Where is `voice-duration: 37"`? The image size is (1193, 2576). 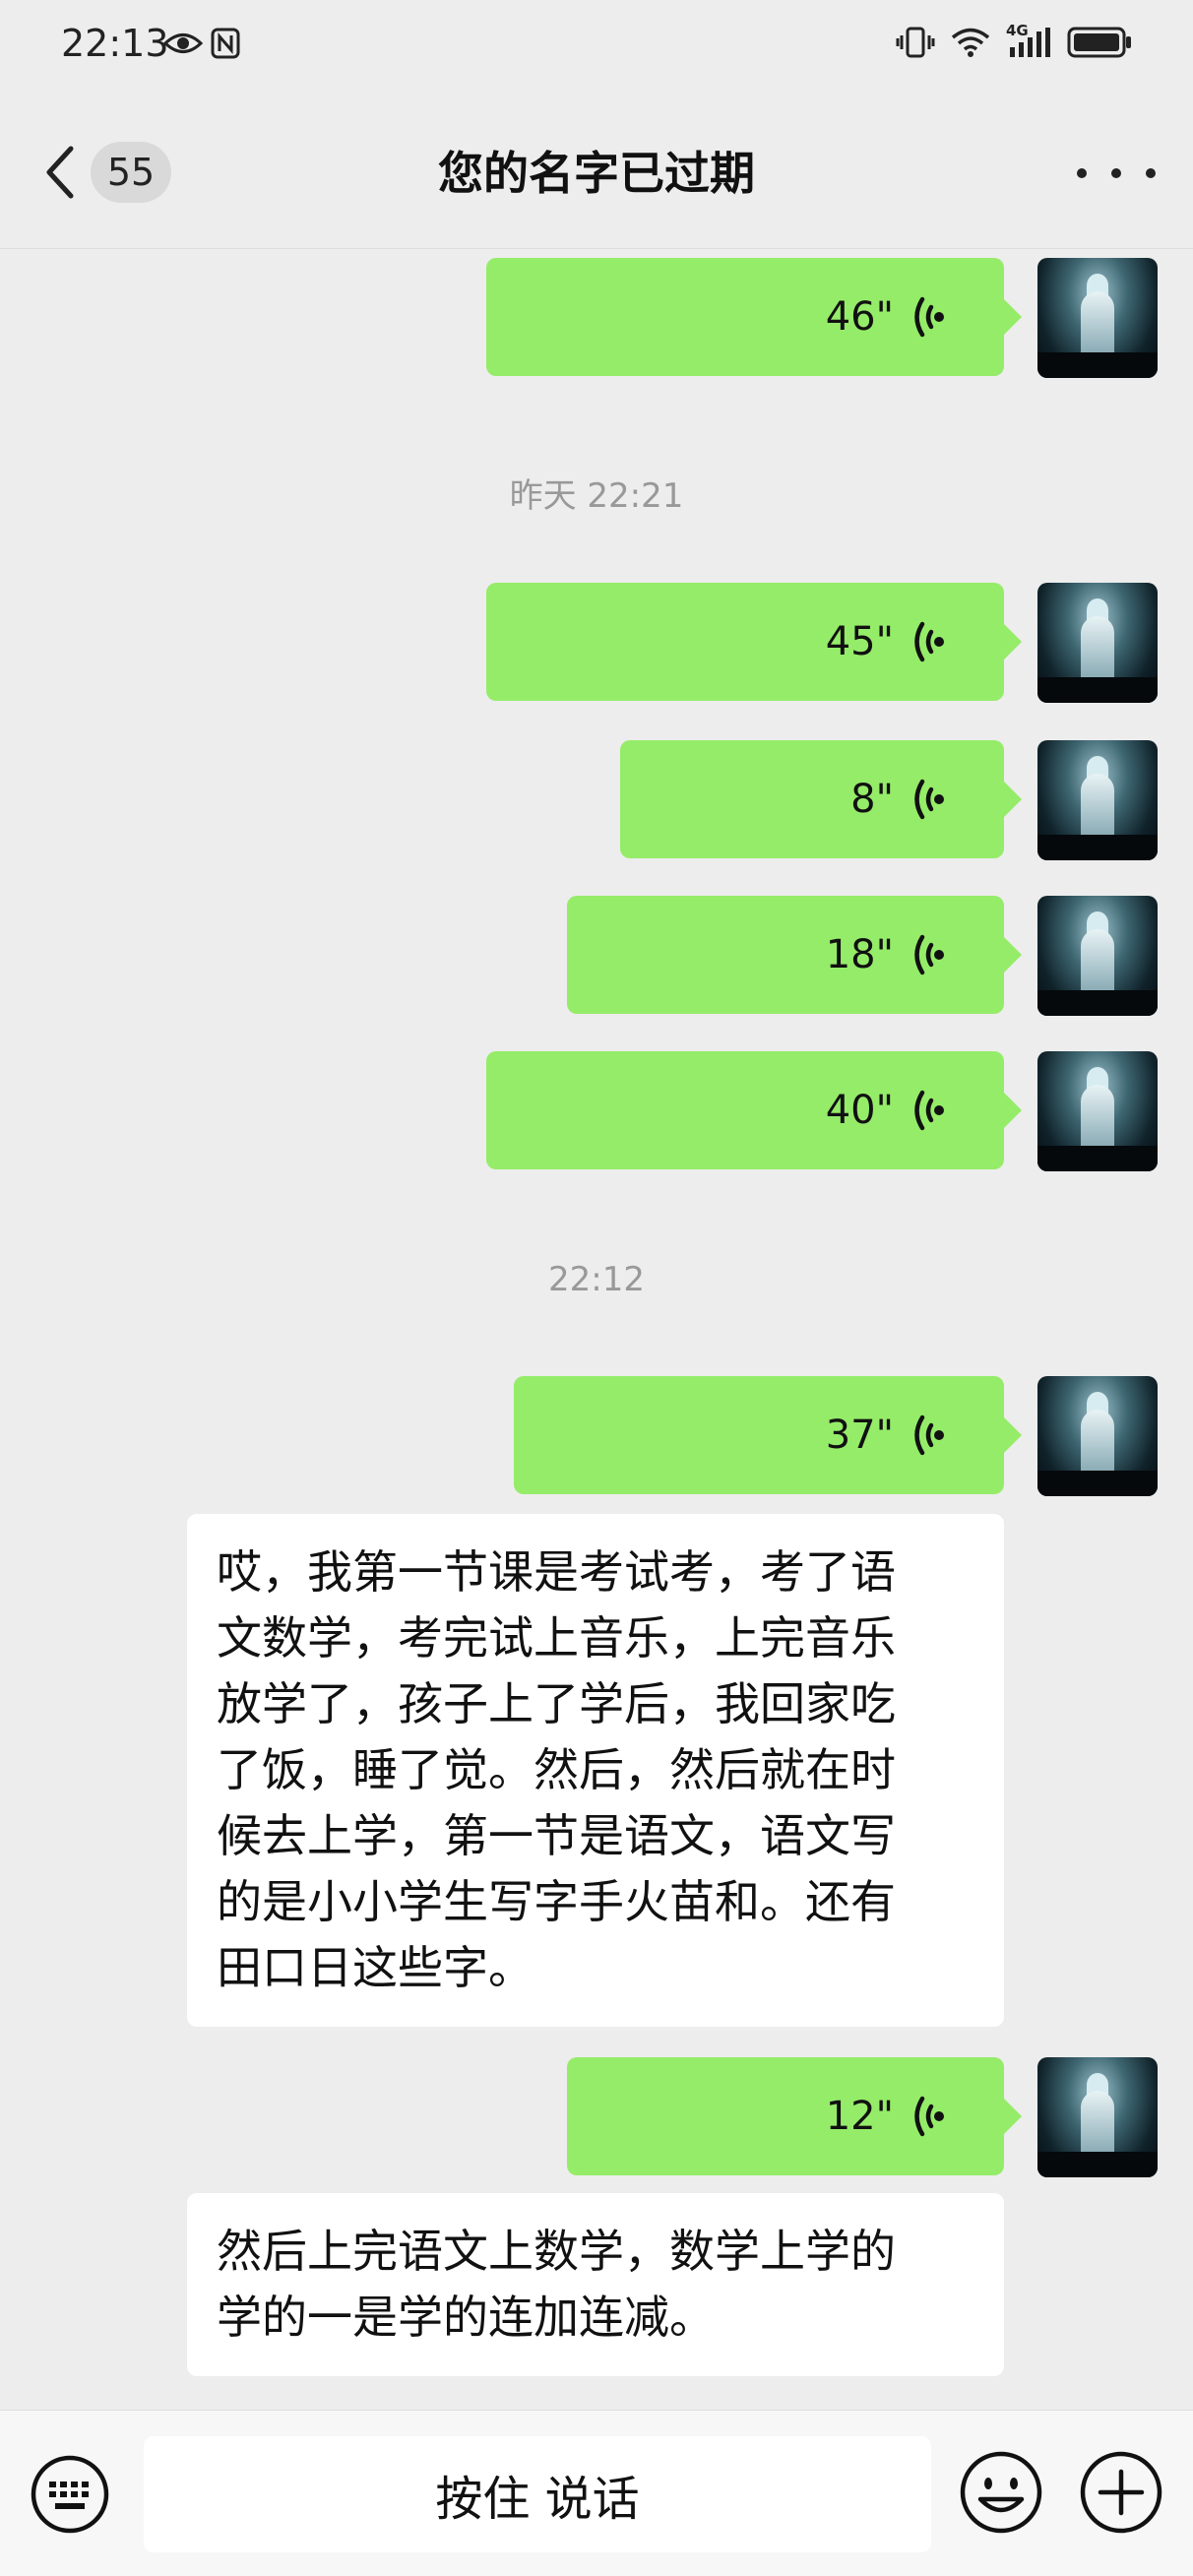 voice-duration: 37" is located at coordinates (859, 1435).